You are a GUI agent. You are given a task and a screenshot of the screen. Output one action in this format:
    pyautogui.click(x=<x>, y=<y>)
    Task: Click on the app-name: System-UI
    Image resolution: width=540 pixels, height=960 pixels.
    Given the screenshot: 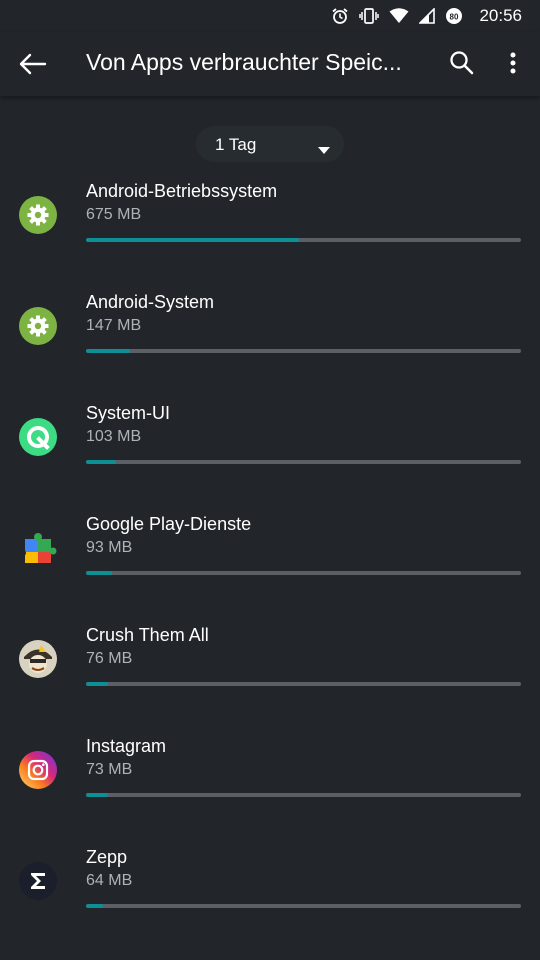 What is the action you would take?
    pyautogui.click(x=128, y=413)
    